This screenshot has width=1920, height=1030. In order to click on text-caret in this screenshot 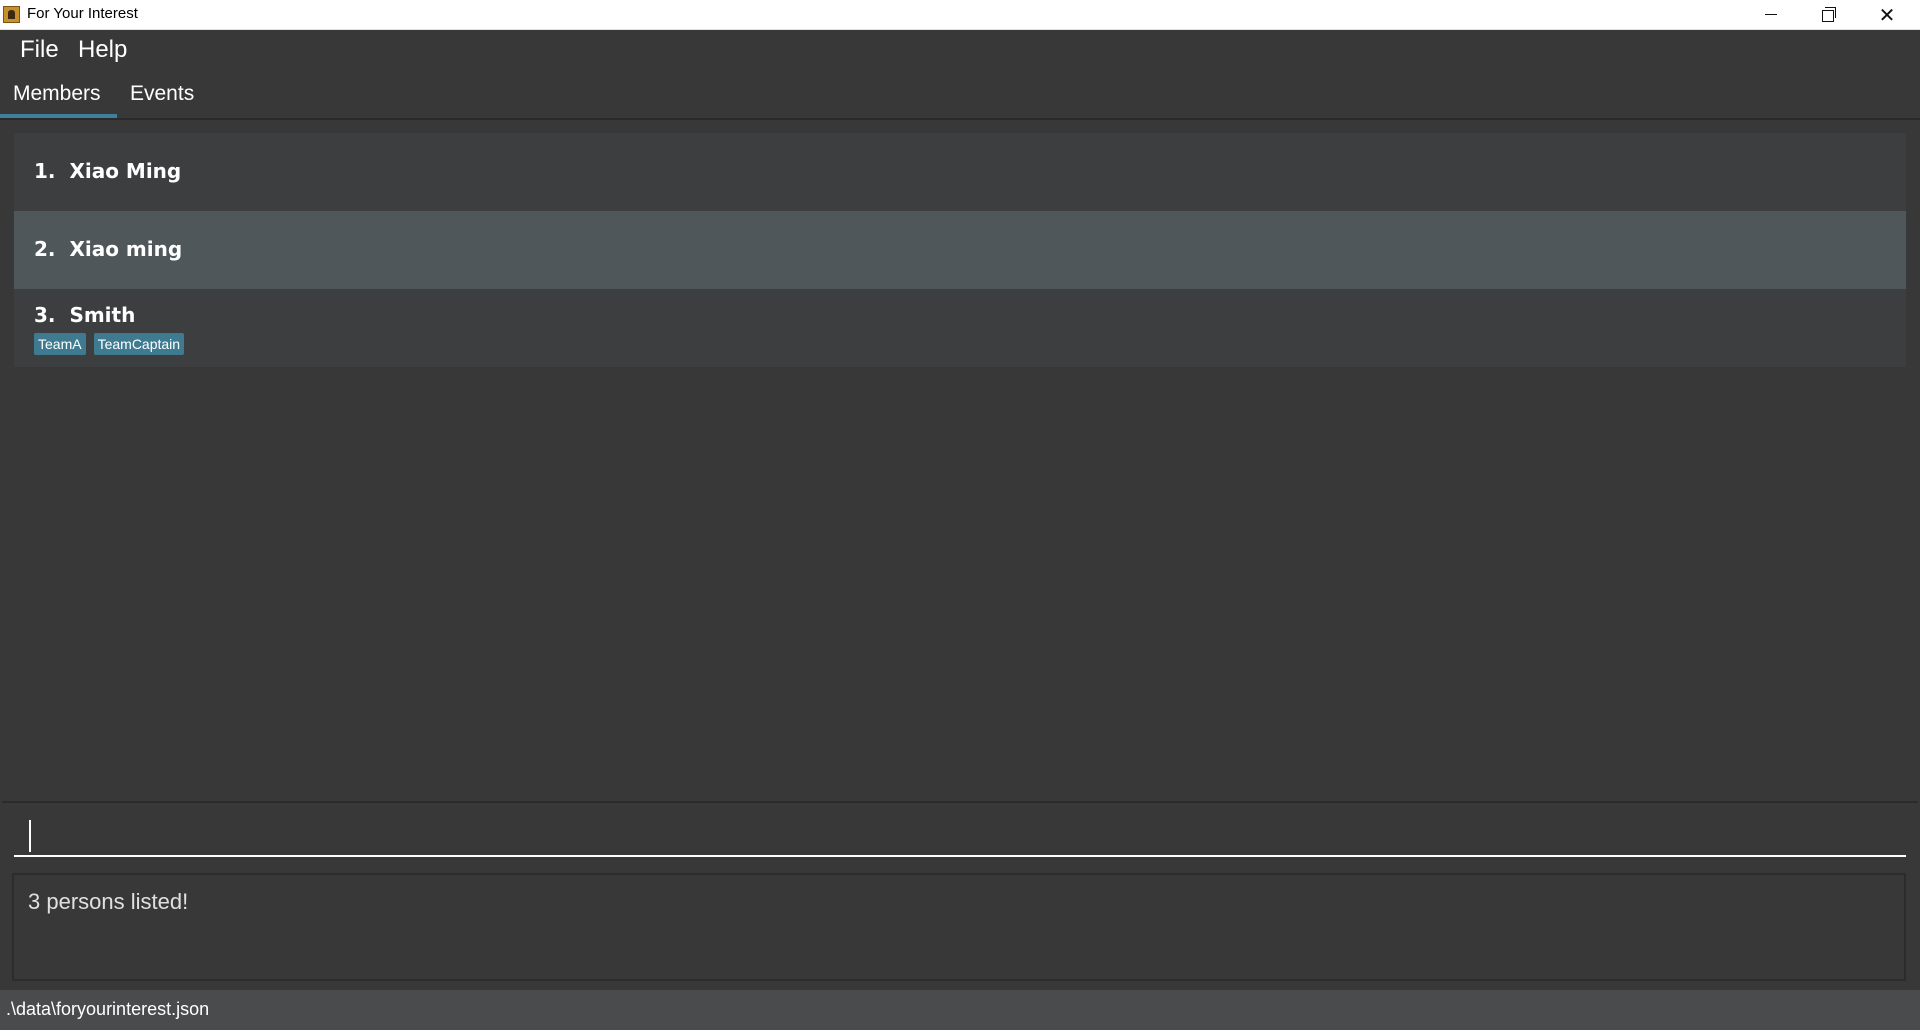, I will do `click(30, 836)`.